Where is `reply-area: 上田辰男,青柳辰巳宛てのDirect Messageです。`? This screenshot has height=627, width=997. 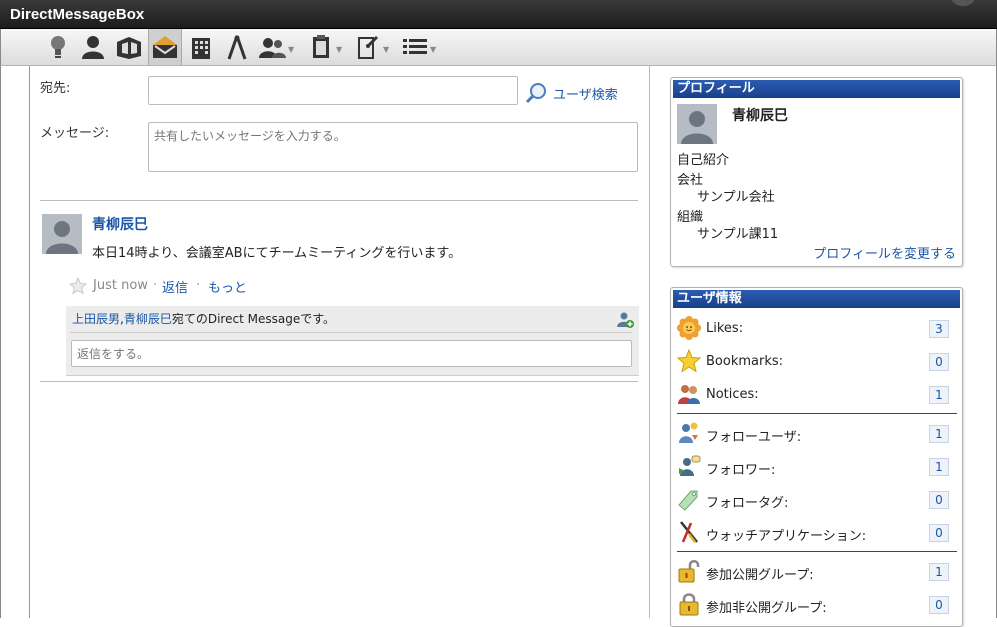 reply-area: 上田辰男,青柳辰巳宛てのDirect Messageです。 is located at coordinates (352, 341).